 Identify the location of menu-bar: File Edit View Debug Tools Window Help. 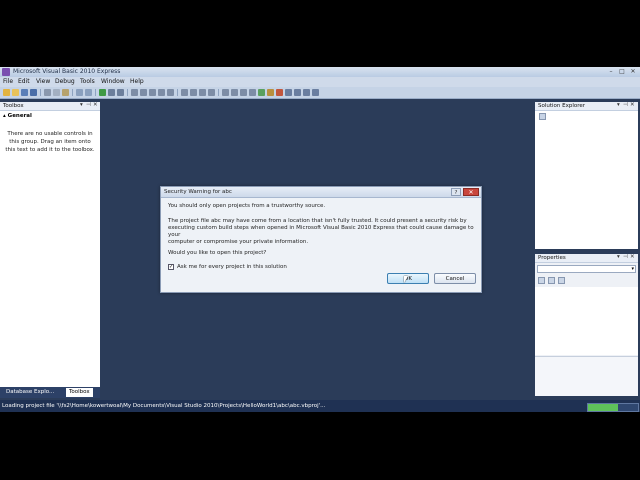
(320, 82).